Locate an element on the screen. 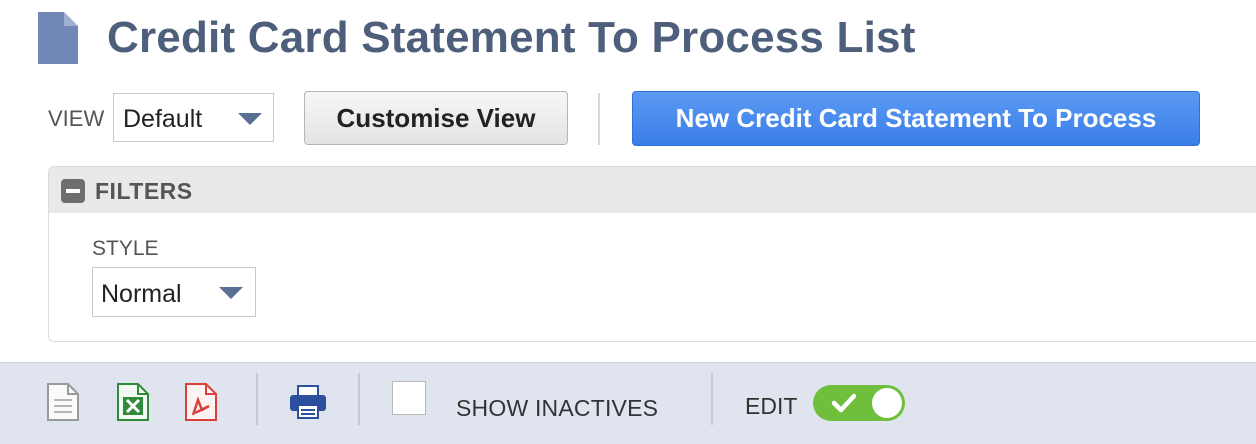  check-icon is located at coordinates (844, 403).